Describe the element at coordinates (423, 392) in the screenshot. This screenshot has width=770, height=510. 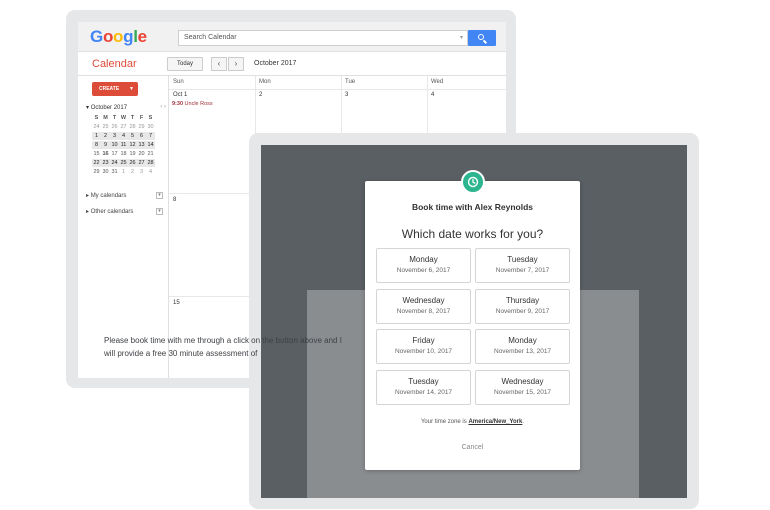
I see `date-option-date: November 14, 2017` at that location.